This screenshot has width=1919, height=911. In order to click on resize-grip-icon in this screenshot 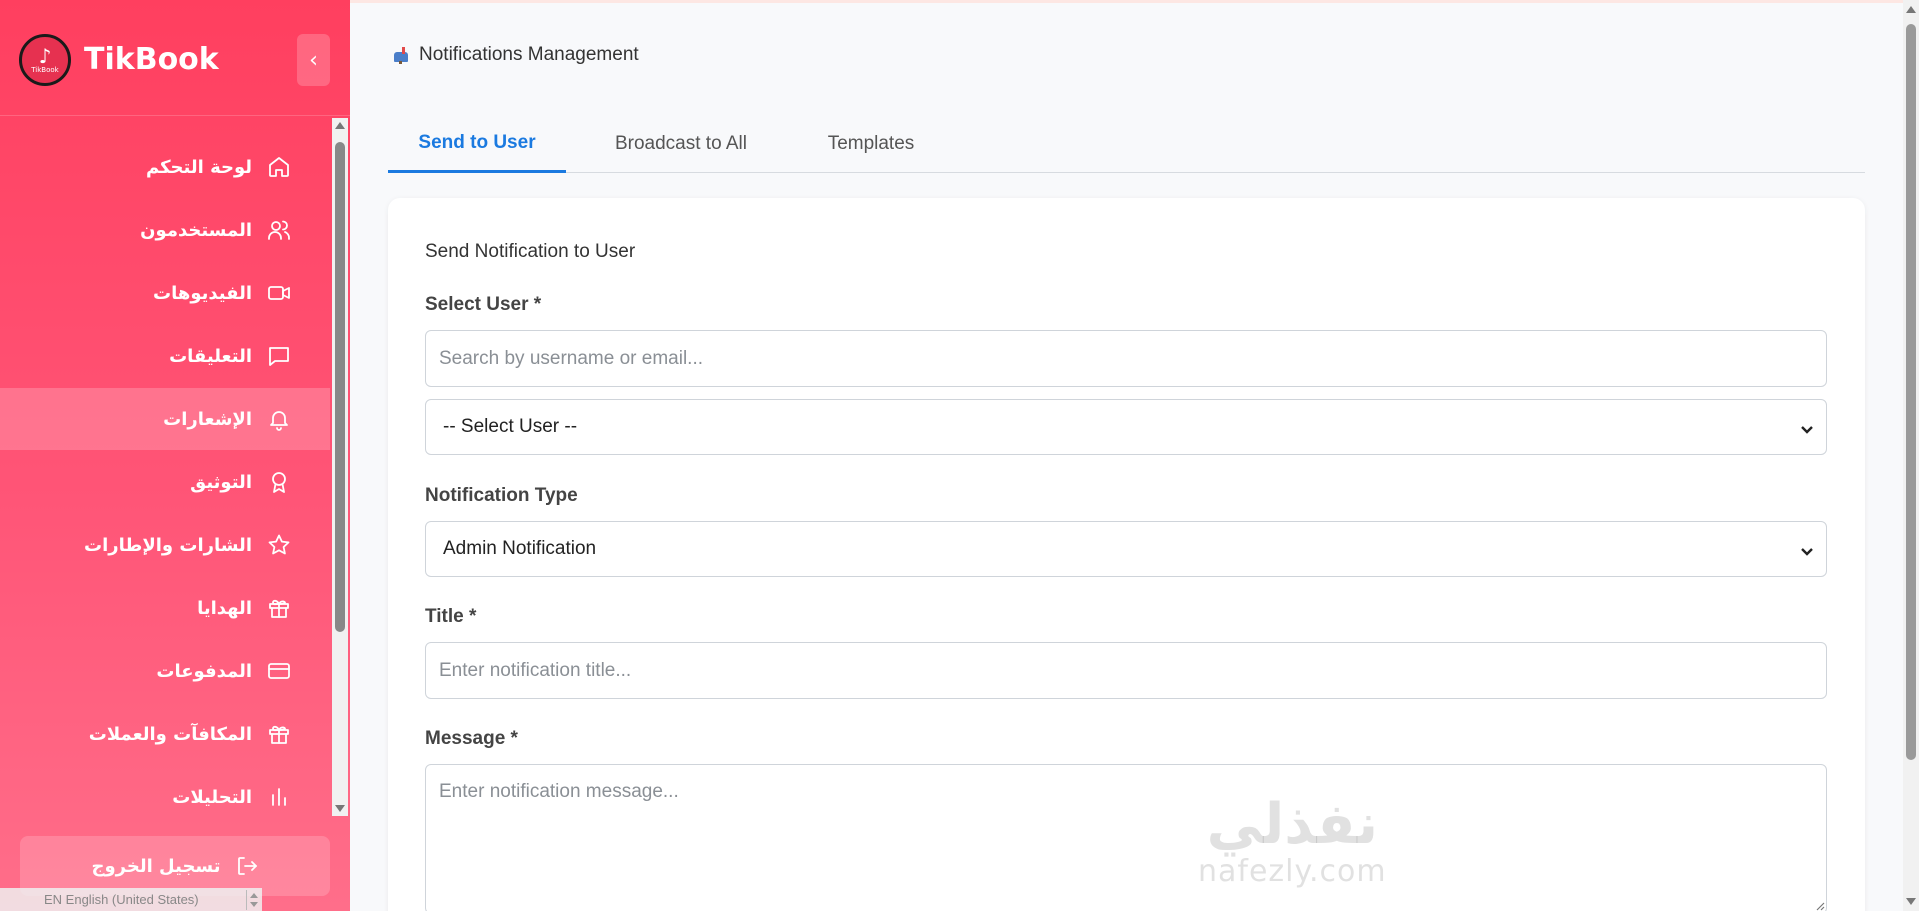, I will do `click(1820, 903)`.